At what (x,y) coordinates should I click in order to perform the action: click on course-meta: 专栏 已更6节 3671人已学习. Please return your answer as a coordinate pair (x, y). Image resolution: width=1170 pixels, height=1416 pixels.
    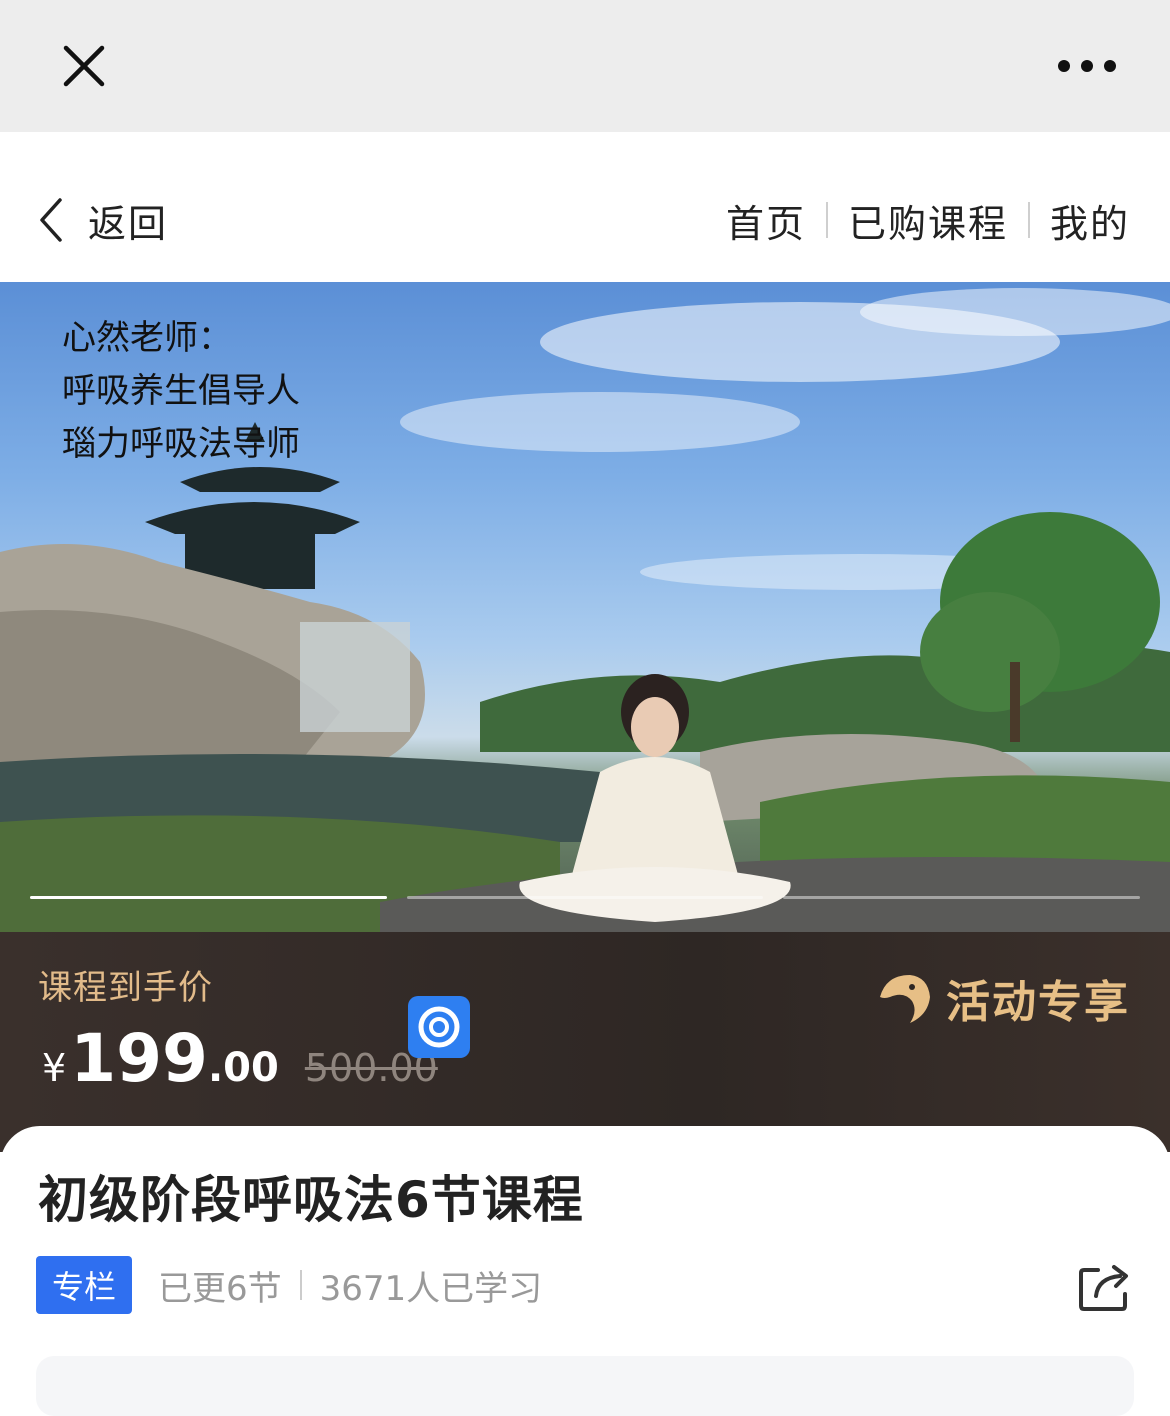
    Looking at the image, I should click on (289, 1285).